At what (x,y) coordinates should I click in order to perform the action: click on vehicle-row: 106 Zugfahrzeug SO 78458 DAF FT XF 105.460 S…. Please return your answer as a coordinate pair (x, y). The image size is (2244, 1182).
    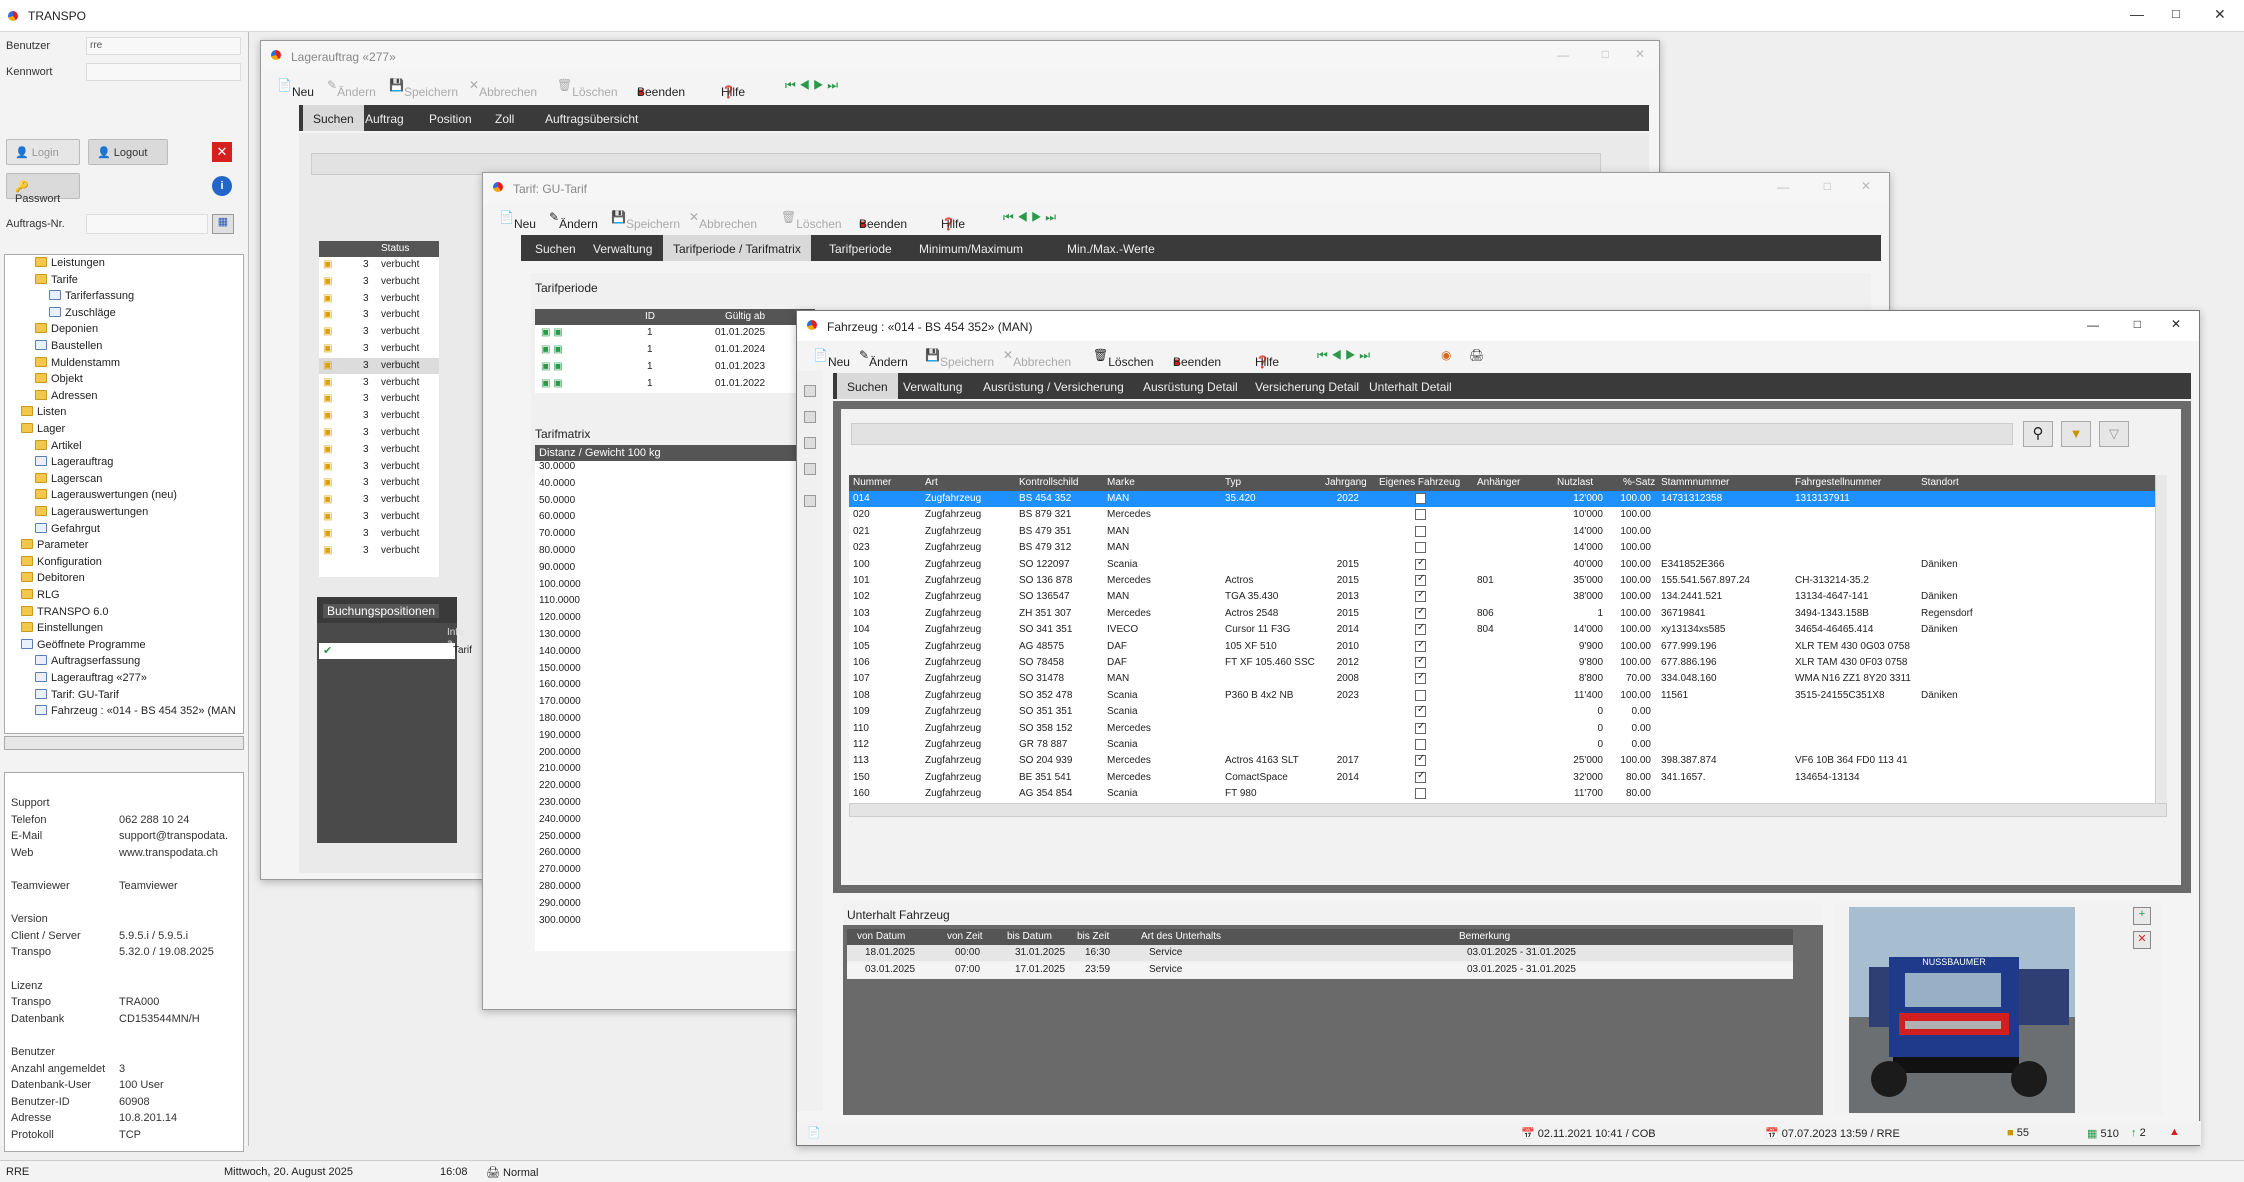
    Looking at the image, I should click on (1502, 663).